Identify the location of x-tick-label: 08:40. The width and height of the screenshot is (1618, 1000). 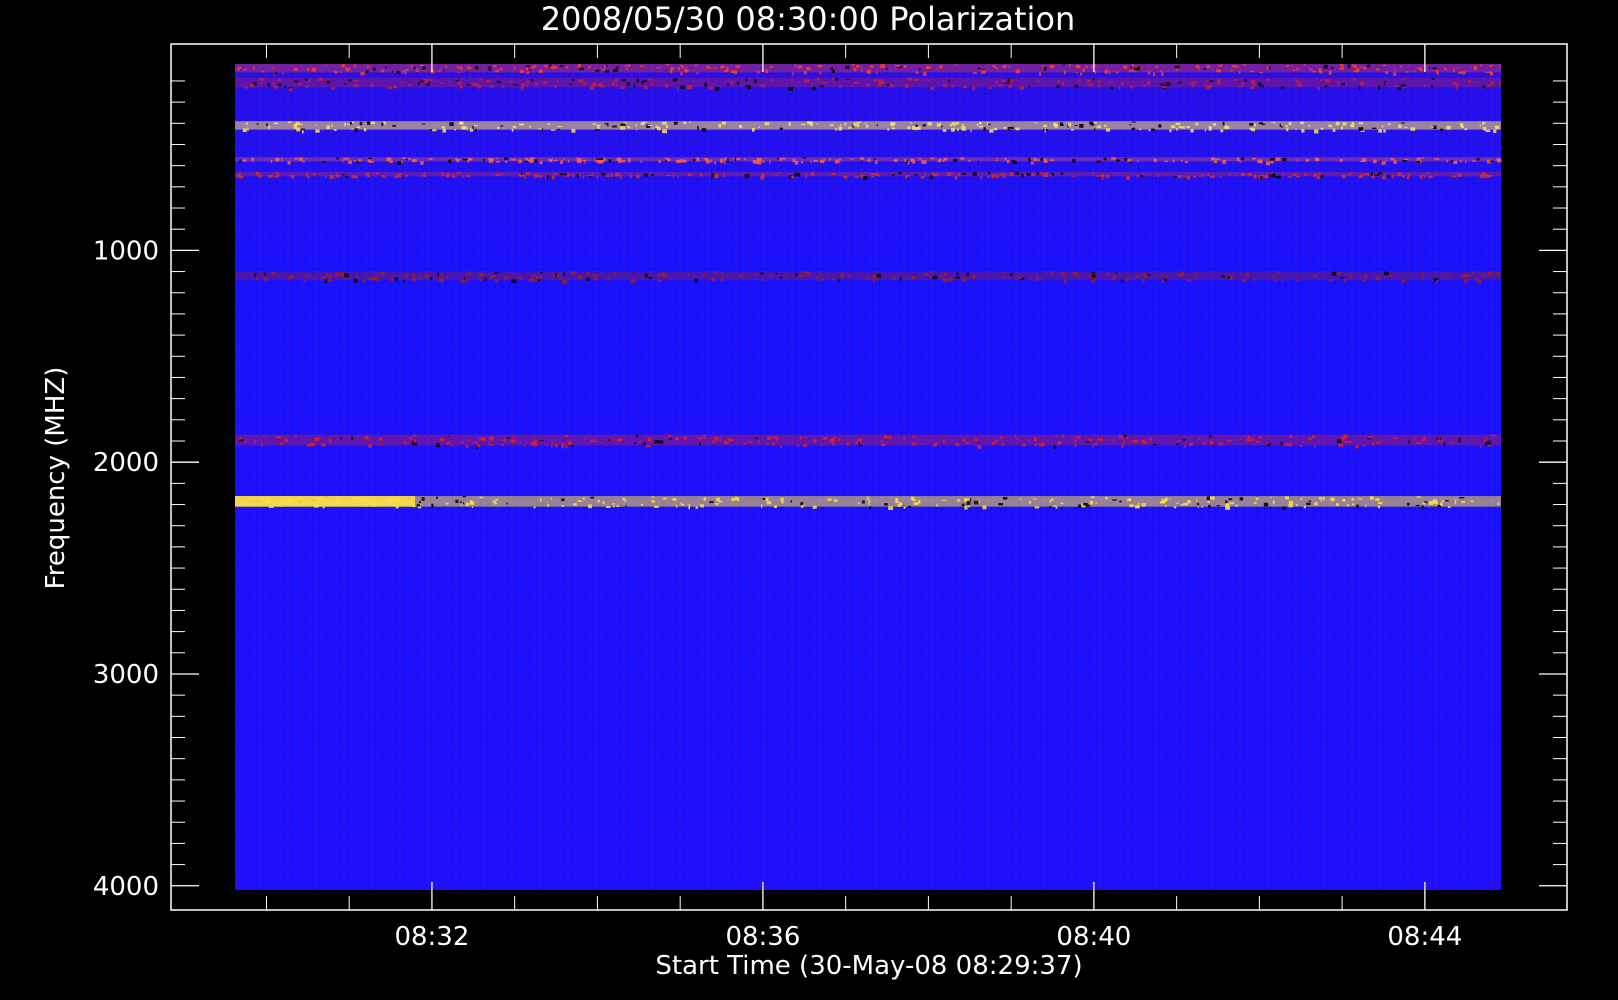
(1093, 937).